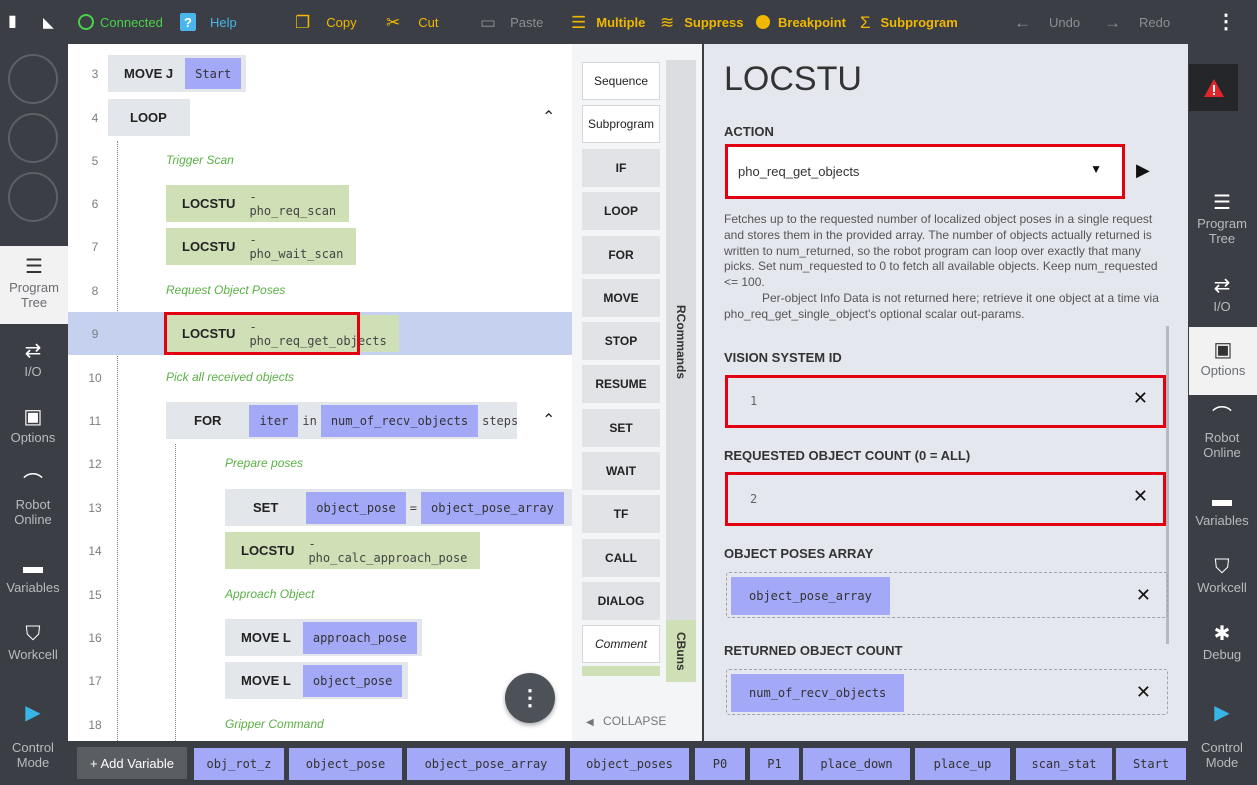  Describe the element at coordinates (261, 246) in the screenshot. I see `locstu-block: LOCSTU - pho_wait_scan` at that location.